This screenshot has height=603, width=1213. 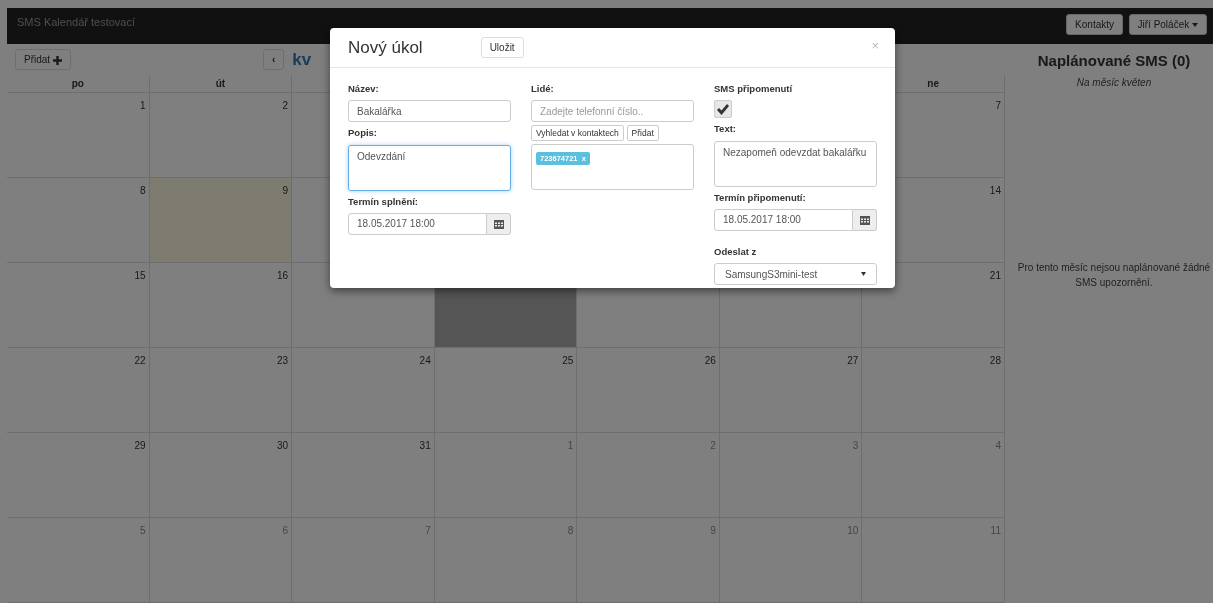 I want to click on day-number: 6, so click(x=285, y=530).